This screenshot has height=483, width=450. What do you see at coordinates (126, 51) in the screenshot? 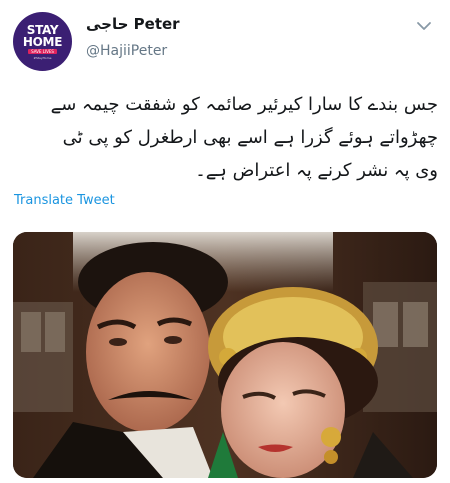
I see `user-handle: @HajiiPeter` at bounding box center [126, 51].